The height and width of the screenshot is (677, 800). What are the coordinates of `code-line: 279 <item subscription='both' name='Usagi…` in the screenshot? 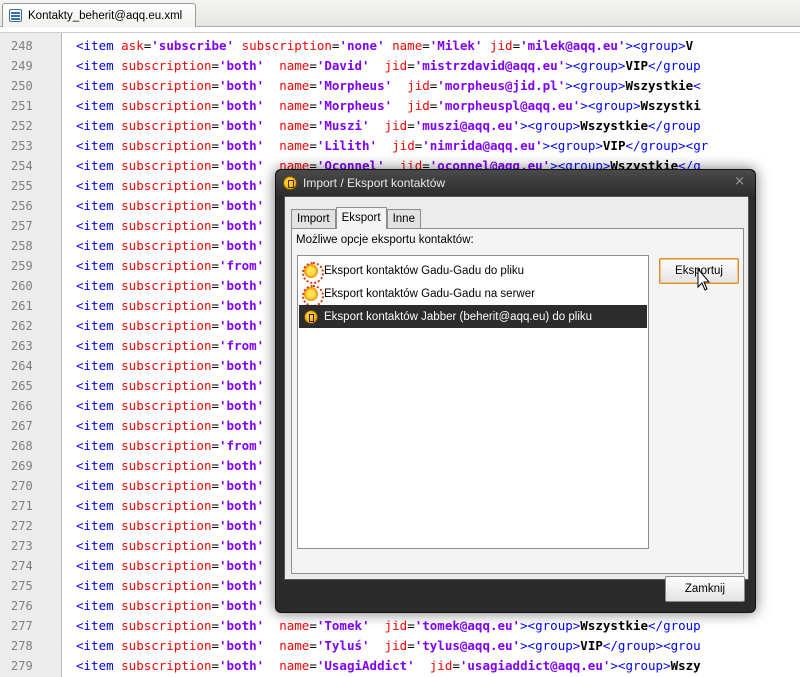 It's located at (400, 666).